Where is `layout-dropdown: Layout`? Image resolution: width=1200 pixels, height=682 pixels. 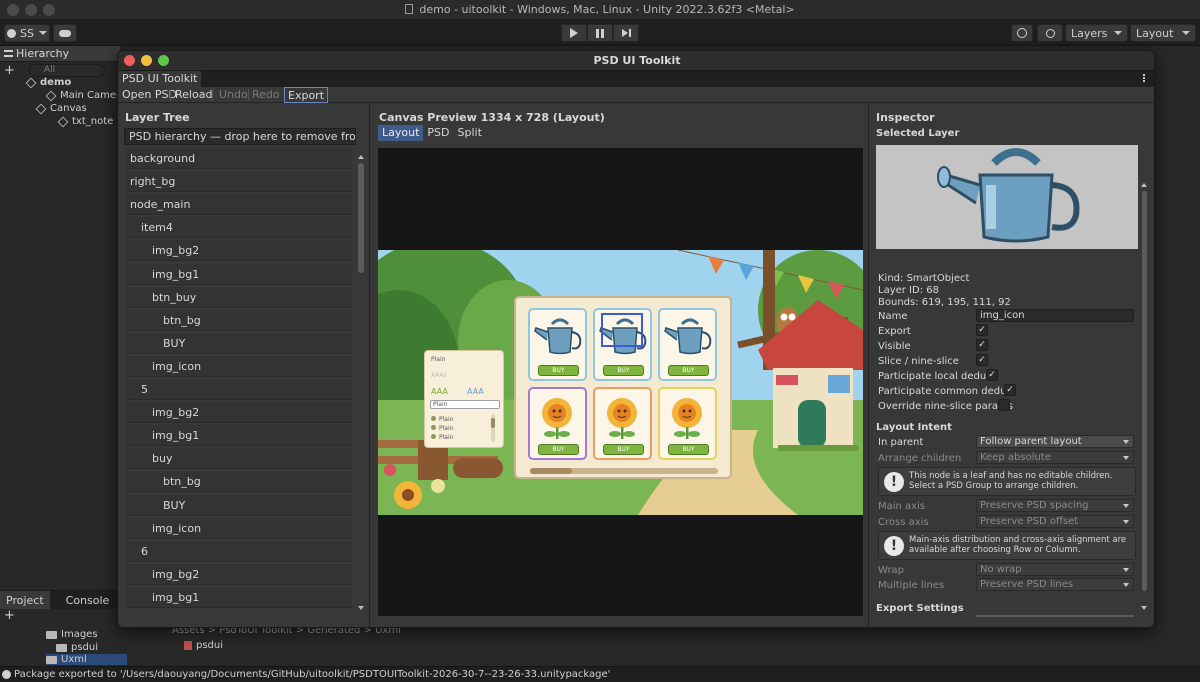
layout-dropdown: Layout is located at coordinates (1163, 33).